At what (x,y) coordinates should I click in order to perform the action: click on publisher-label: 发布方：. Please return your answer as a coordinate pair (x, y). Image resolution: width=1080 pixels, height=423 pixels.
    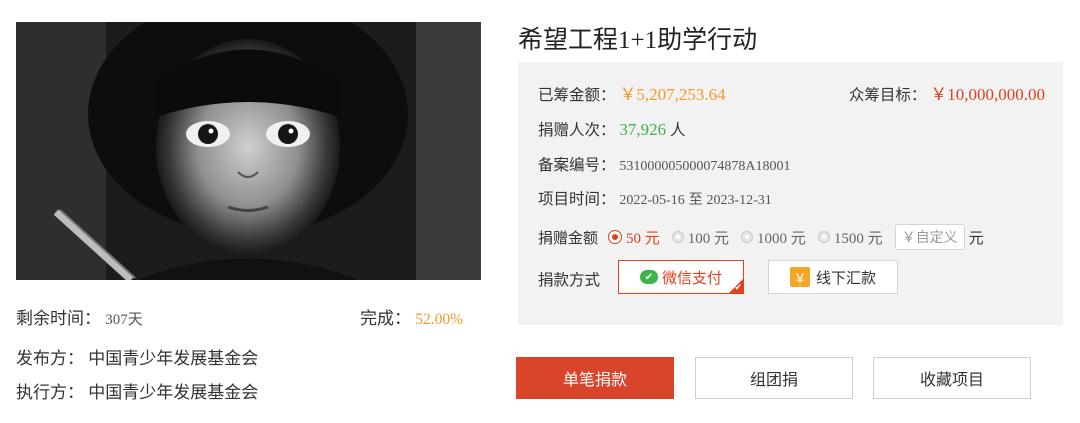
    Looking at the image, I should click on (50, 358).